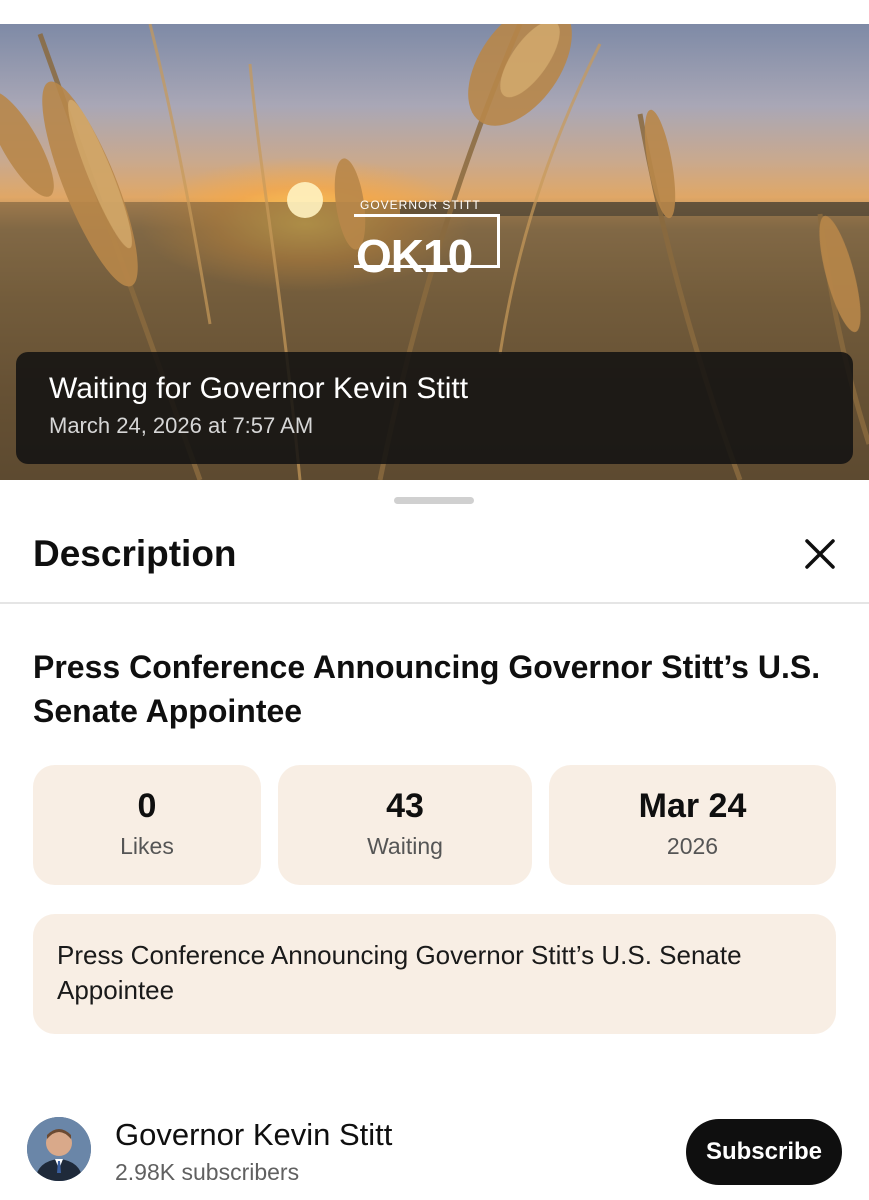 The height and width of the screenshot is (1200, 869). Describe the element at coordinates (207, 1172) in the screenshot. I see `subscriber-count: 2.98K subscribers` at that location.